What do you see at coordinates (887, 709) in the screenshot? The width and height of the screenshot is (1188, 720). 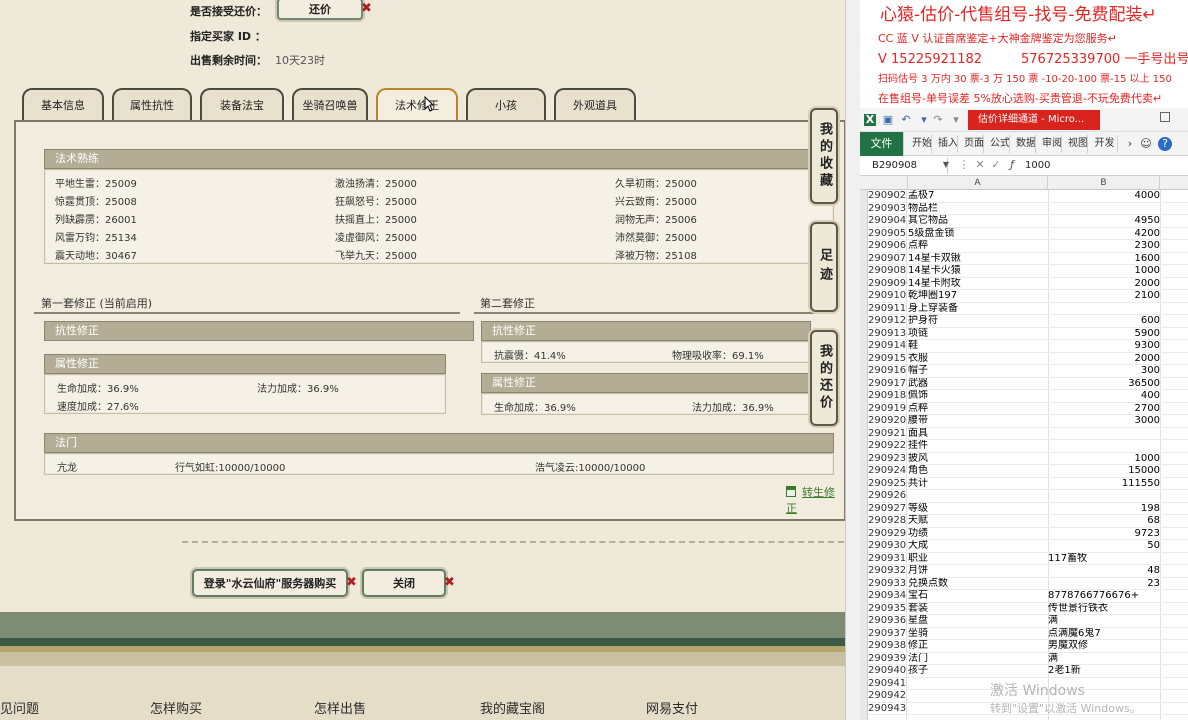 I see `row-number: 290943` at bounding box center [887, 709].